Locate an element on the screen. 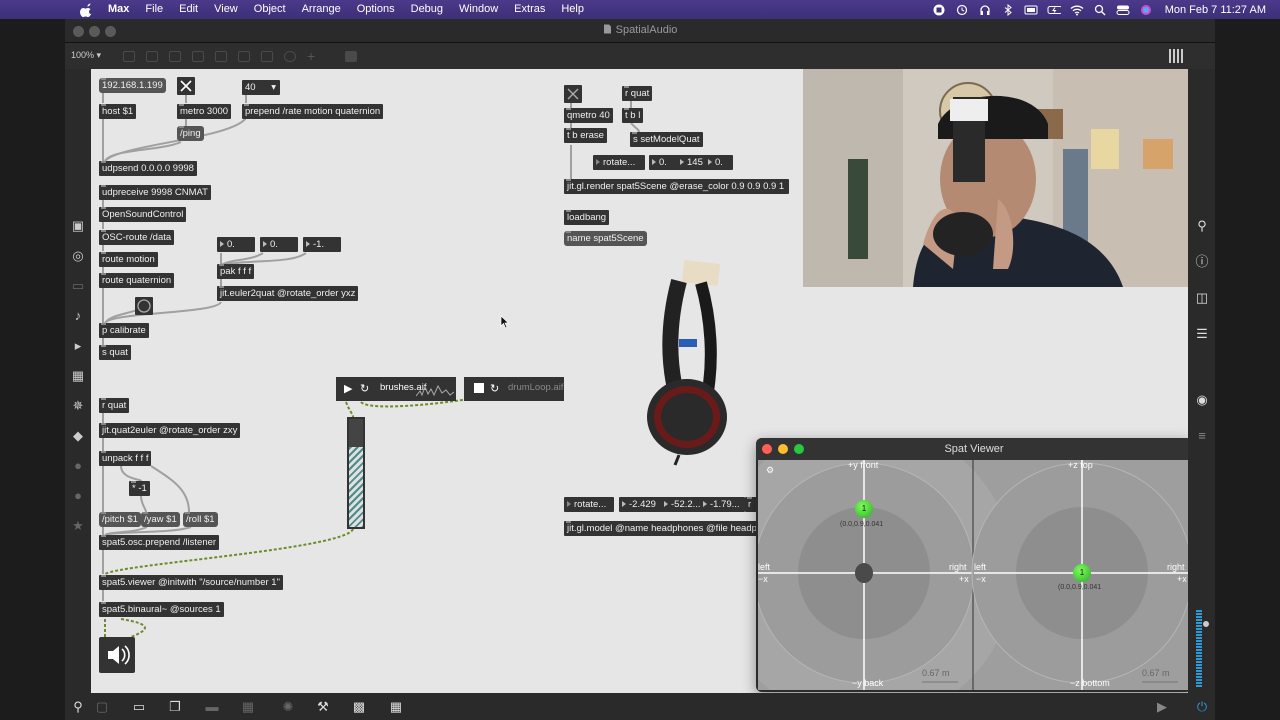 The width and height of the screenshot is (1280, 720). r-quat-object-left: r quat is located at coordinates (114, 405).